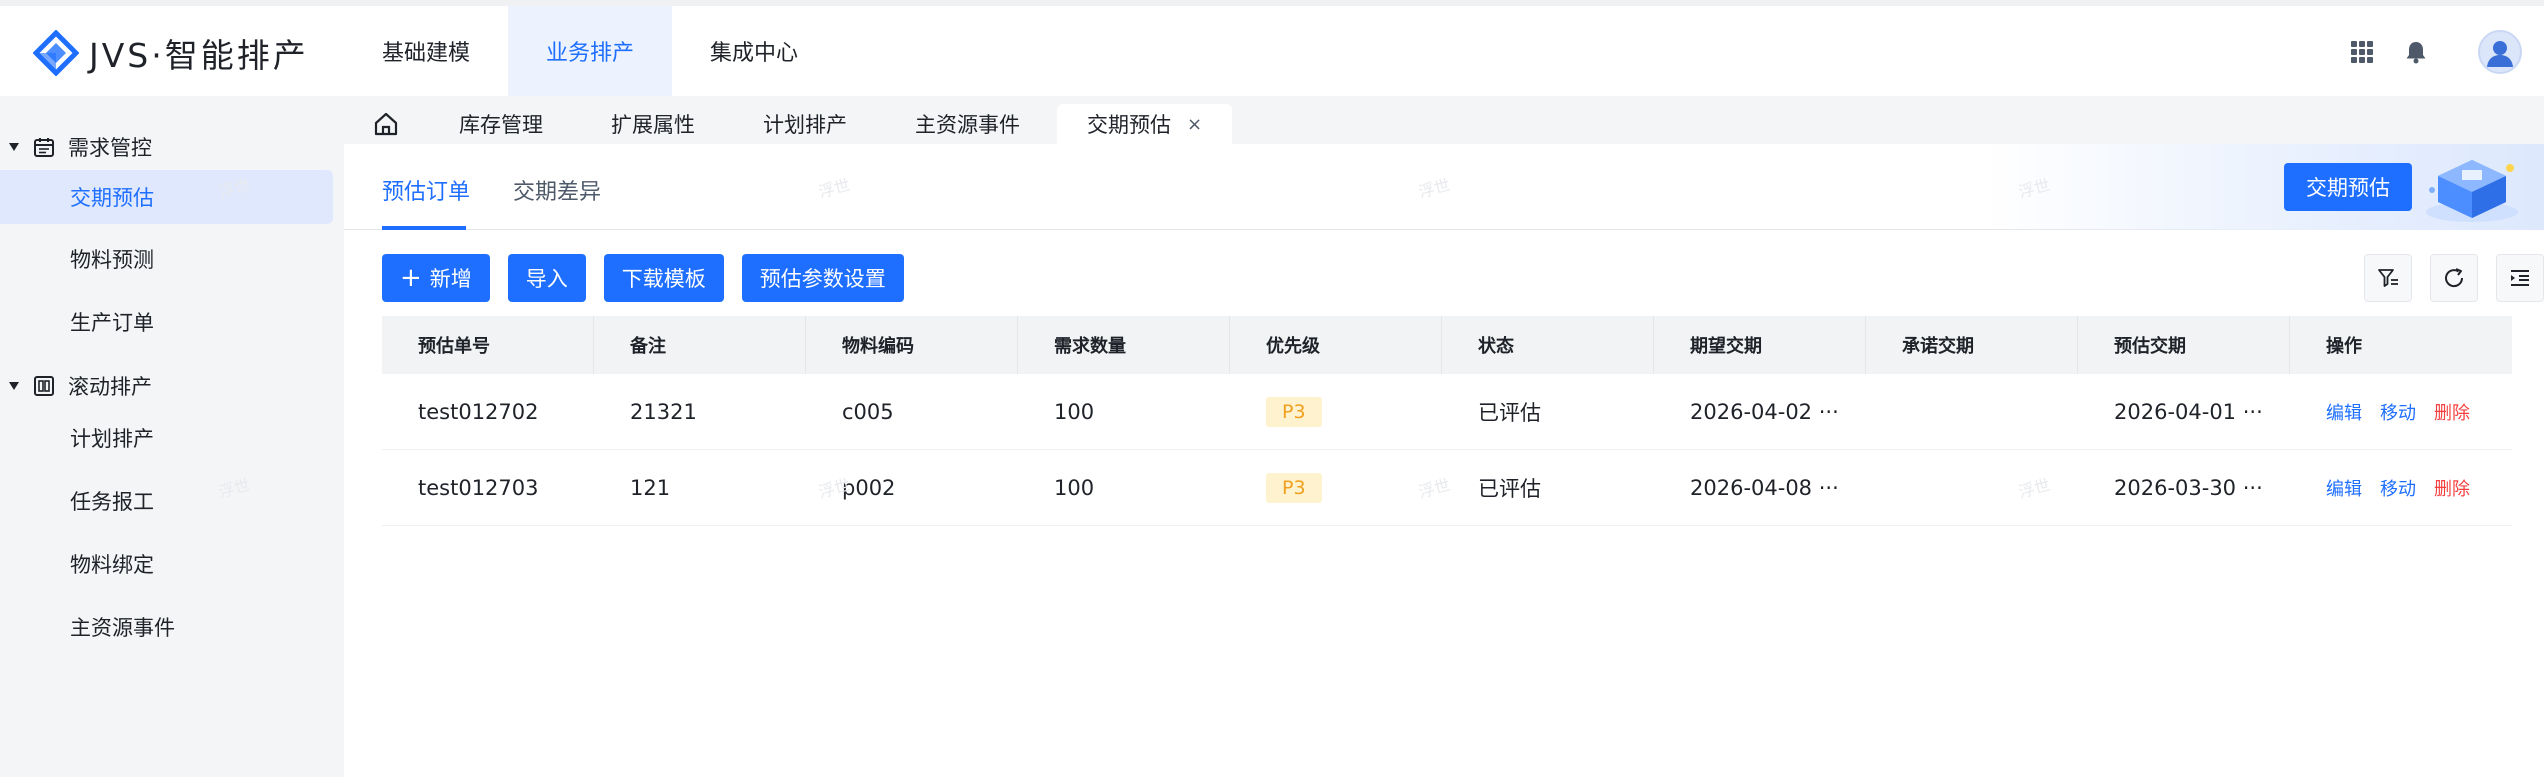 The image size is (2544, 777). What do you see at coordinates (44, 386) in the screenshot?
I see `schedule-icon` at bounding box center [44, 386].